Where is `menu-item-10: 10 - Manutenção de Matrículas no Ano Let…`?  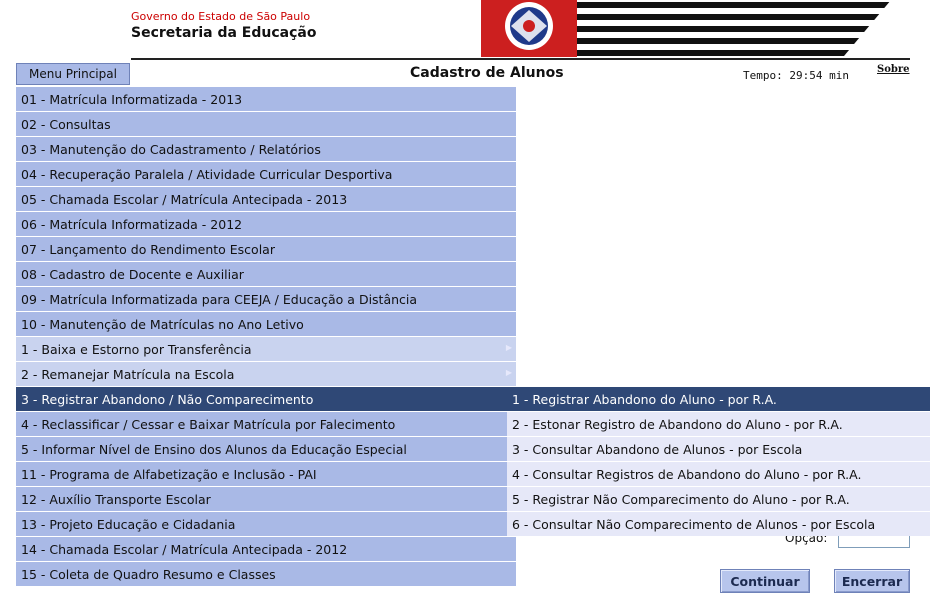
menu-item-10: 10 - Manutenção de Matrículas no Ano Let… is located at coordinates (266, 324).